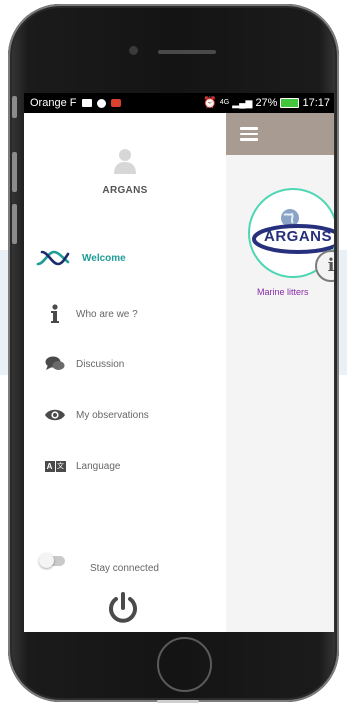 Image resolution: width=347 pixels, height=706 pixels. I want to click on nav-item-who-are-we: Who are we ?, so click(125, 314).